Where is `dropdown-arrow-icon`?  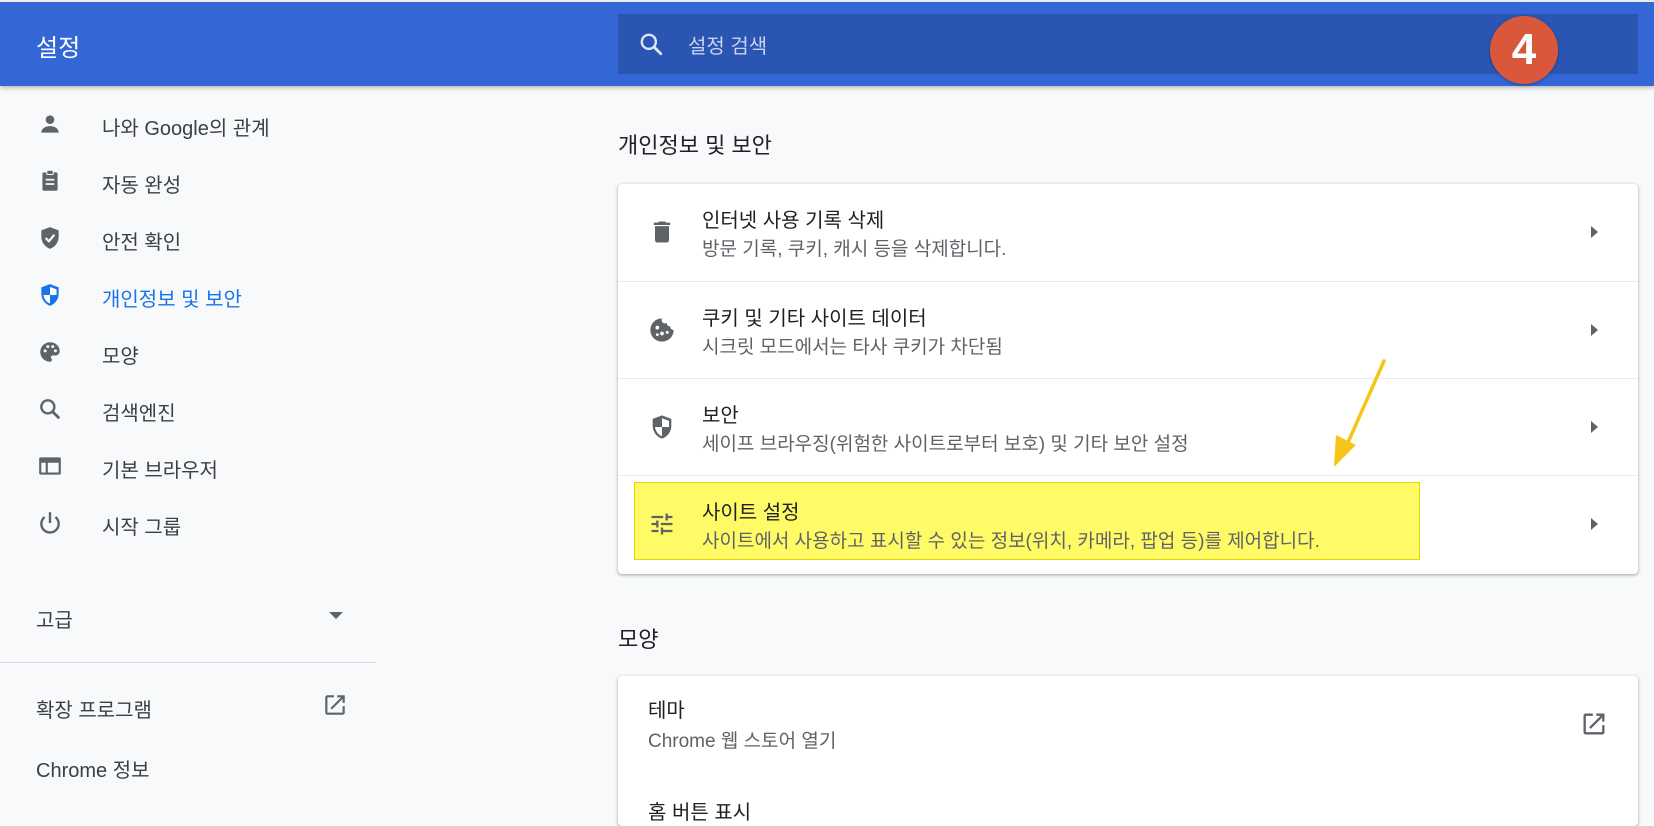 dropdown-arrow-icon is located at coordinates (336, 615).